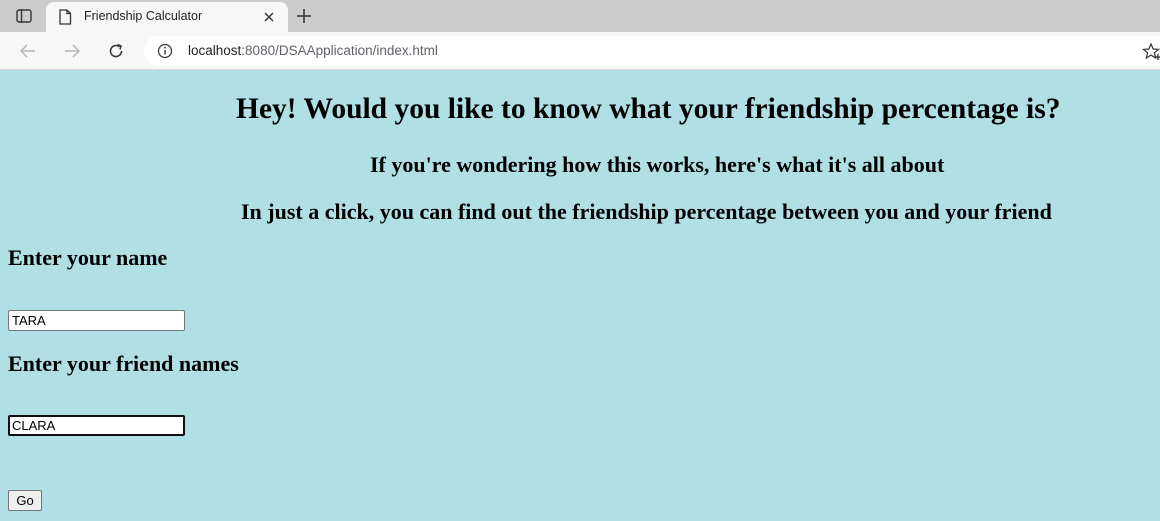 Image resolution: width=1160 pixels, height=521 pixels. I want to click on address-bar: localhost:8080/DSAApplication/index.html, so click(652, 51).